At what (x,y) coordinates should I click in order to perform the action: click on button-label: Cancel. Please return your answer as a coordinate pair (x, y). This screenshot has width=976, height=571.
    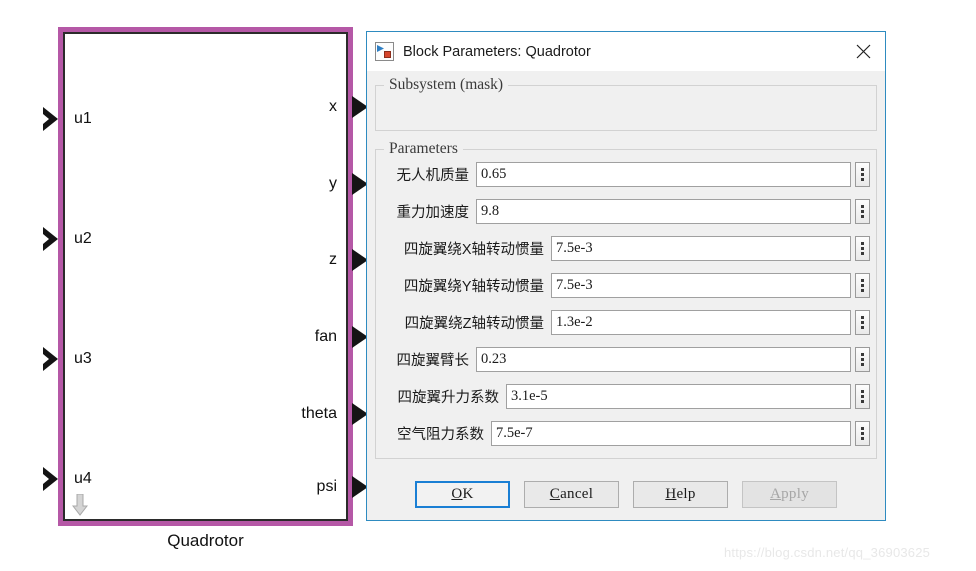
    Looking at the image, I should click on (571, 493).